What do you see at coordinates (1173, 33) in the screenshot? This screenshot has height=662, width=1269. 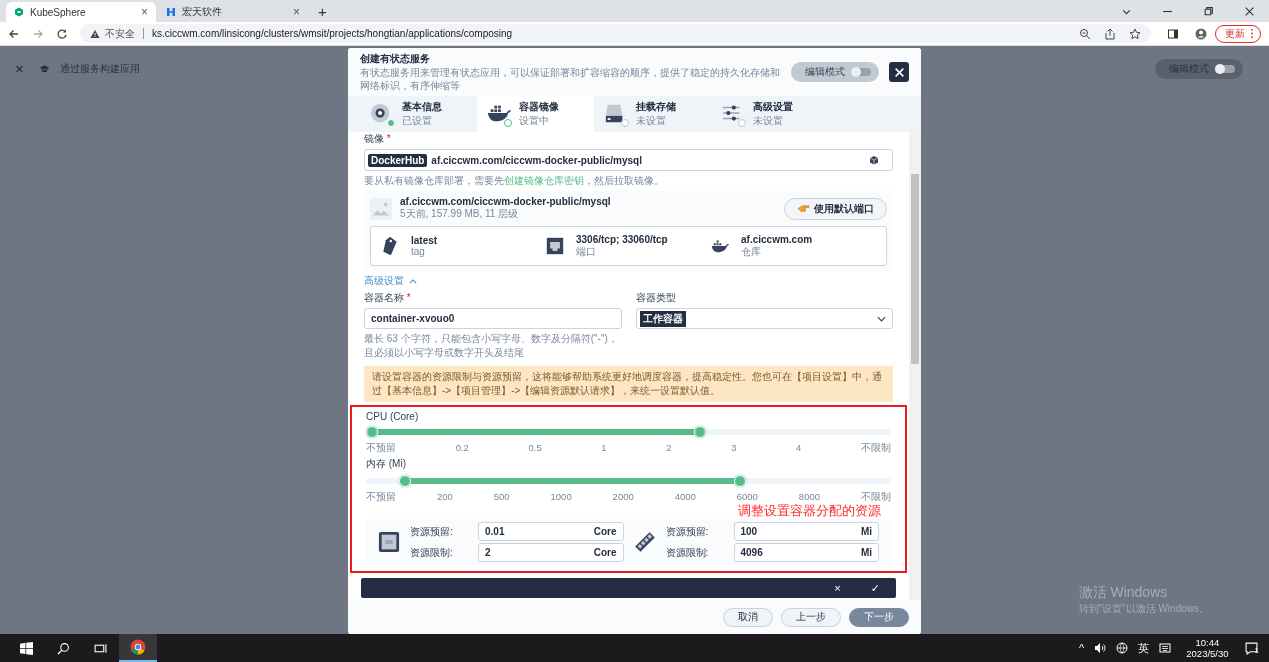 I see `side-panel-icon` at bounding box center [1173, 33].